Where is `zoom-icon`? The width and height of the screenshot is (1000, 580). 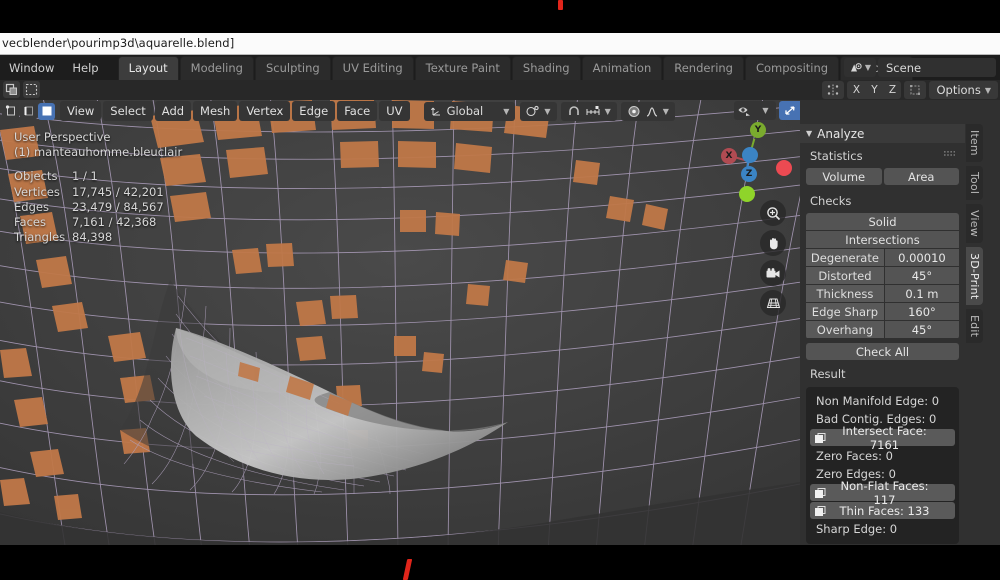
zoom-icon is located at coordinates (773, 213).